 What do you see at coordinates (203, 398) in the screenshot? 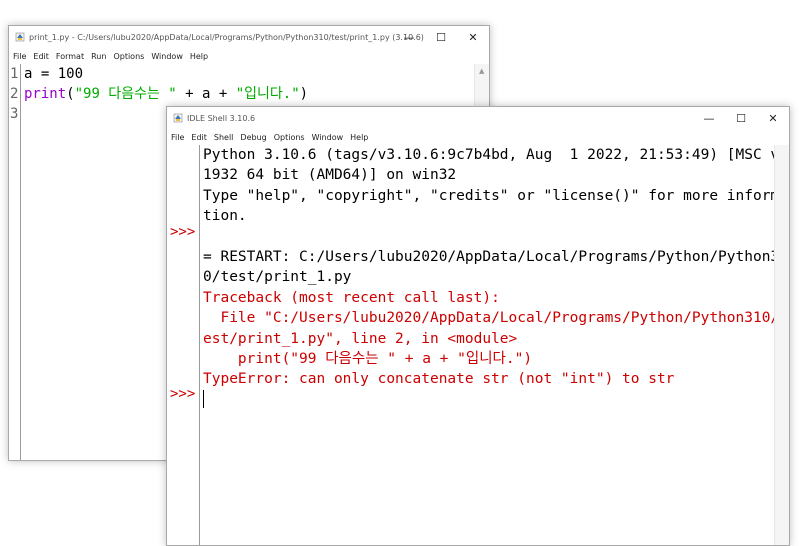
I see `text-cursor` at bounding box center [203, 398].